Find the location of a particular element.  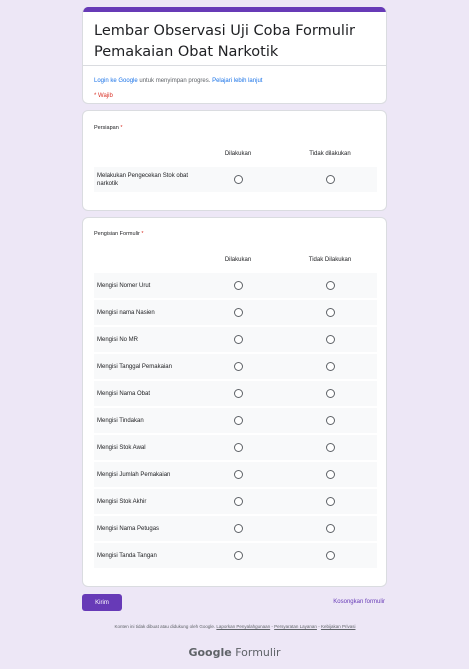

question-title: Pengisian Formulir * is located at coordinates (119, 234).